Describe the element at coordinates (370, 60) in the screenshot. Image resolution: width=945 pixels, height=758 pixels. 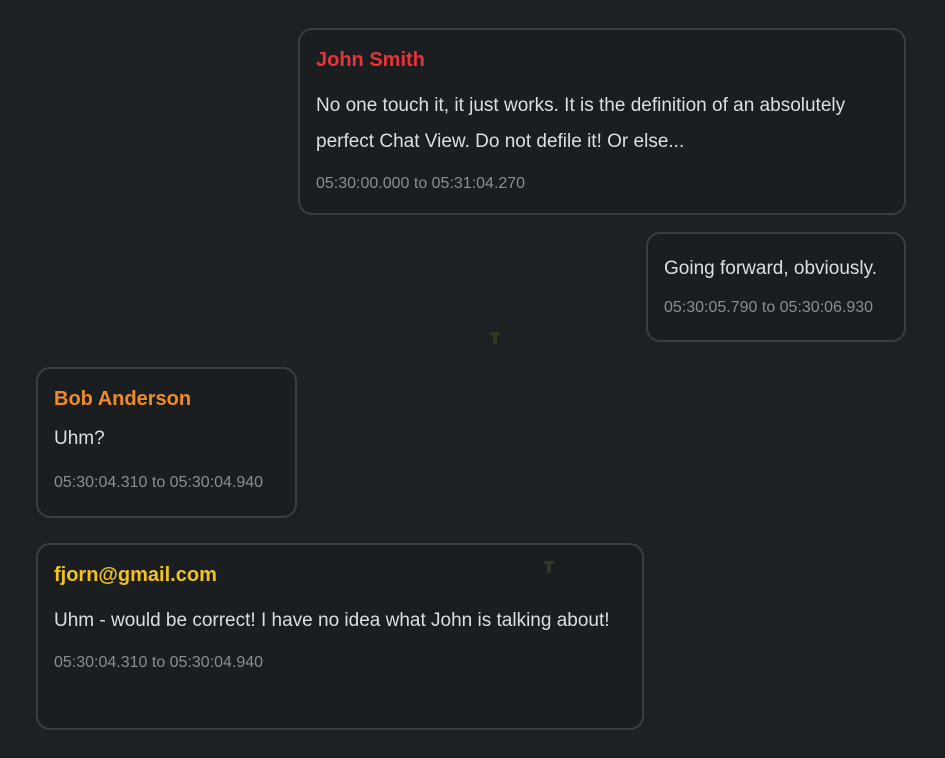
I see `message-sender: John Smith` at that location.